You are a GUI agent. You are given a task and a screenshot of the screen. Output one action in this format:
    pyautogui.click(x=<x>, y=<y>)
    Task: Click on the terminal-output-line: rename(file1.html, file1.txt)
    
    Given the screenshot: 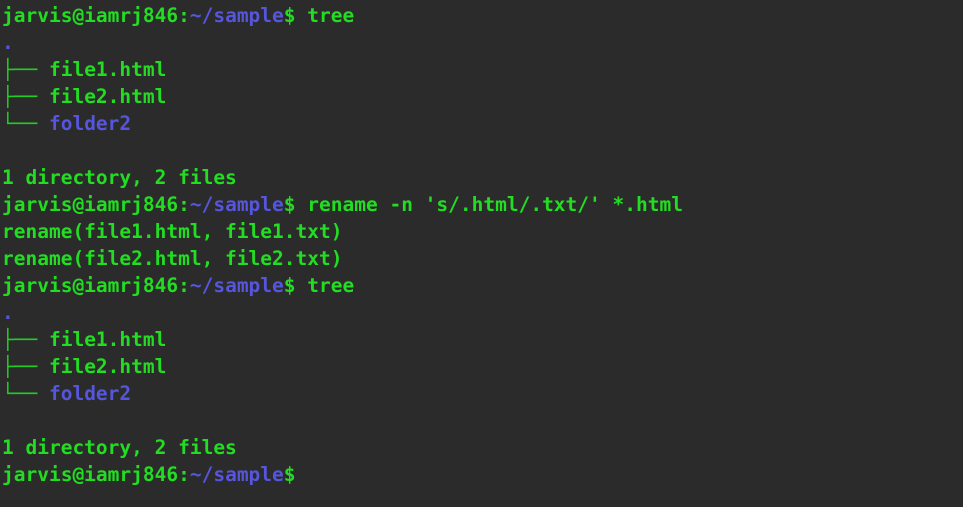 What is the action you would take?
    pyautogui.click(x=482, y=231)
    